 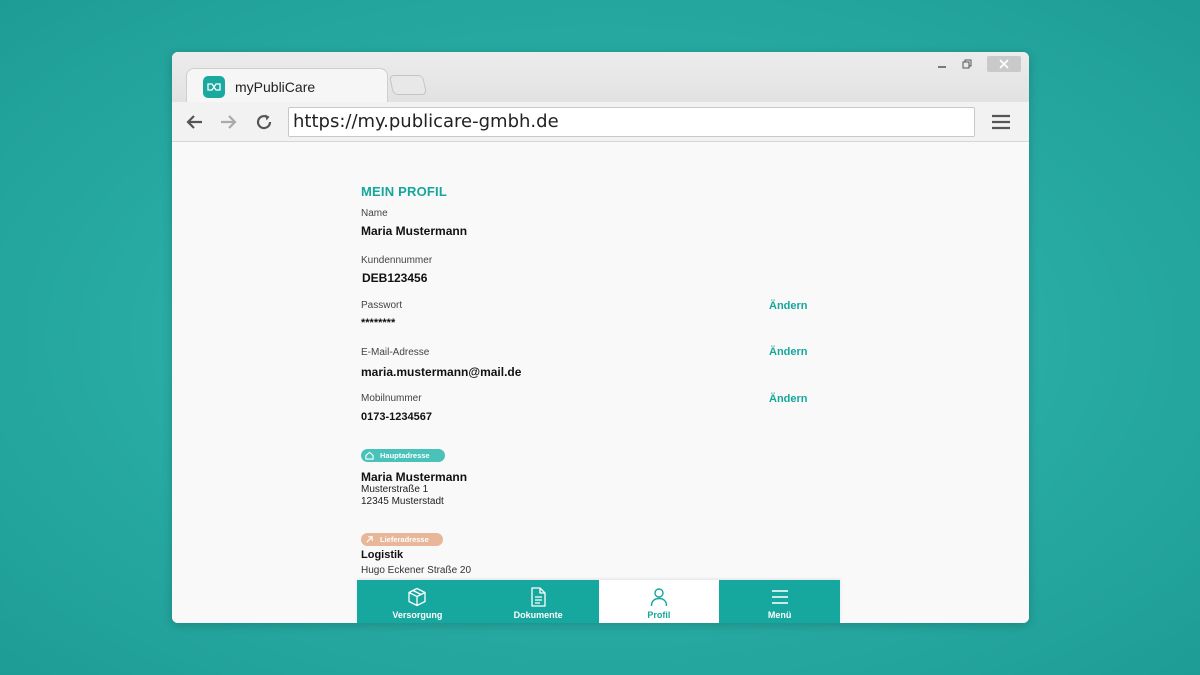 I want to click on title-bar: myPubliCare, so click(x=600, y=78).